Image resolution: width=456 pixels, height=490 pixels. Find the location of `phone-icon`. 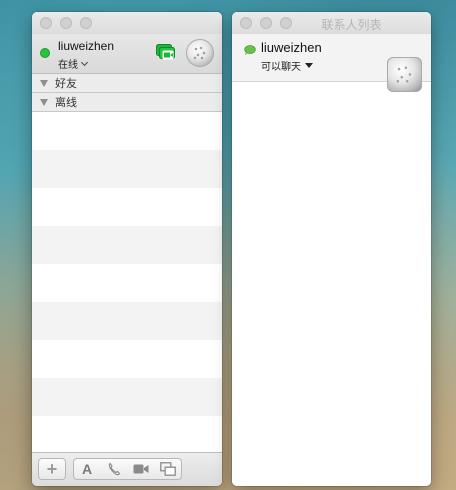

phone-icon is located at coordinates (114, 469).